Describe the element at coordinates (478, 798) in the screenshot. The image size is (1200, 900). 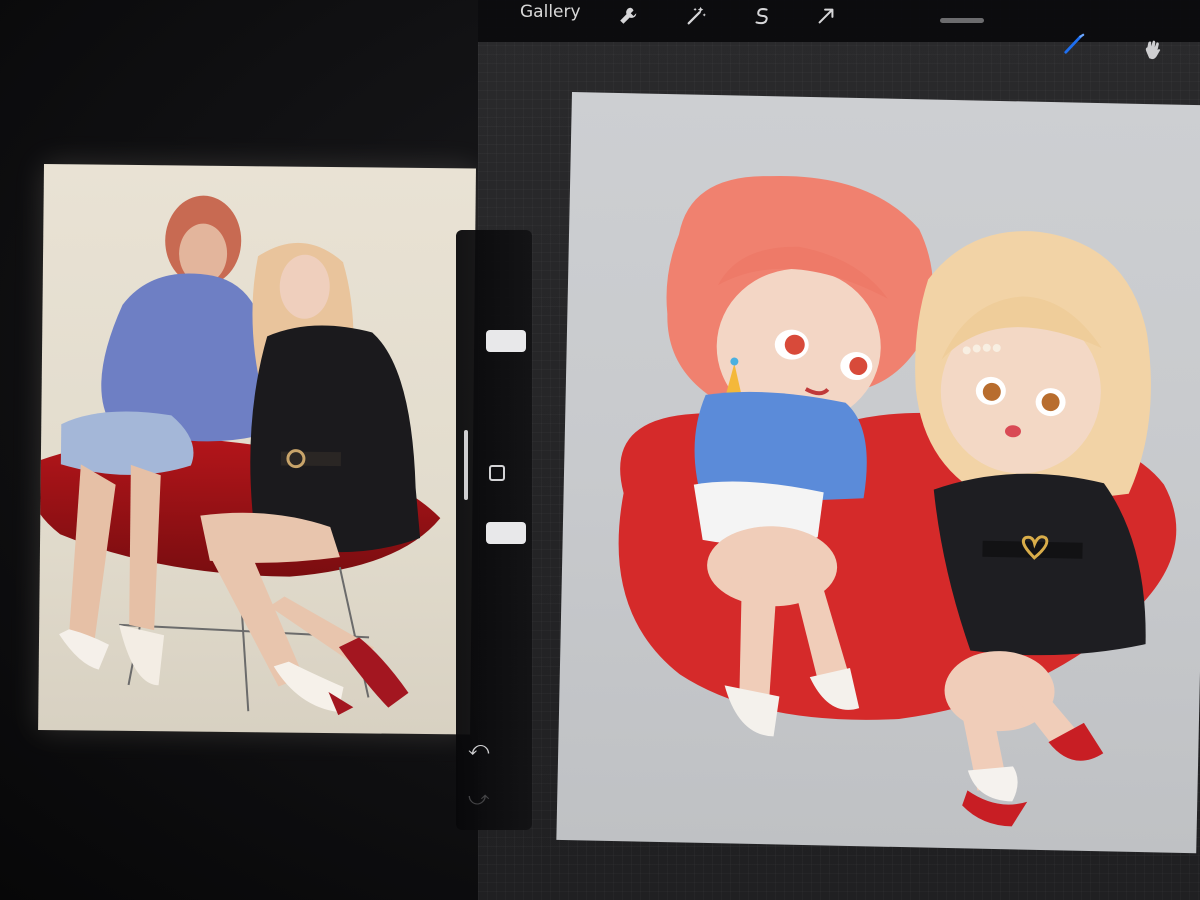
I see `redo-icon: ⤻` at that location.